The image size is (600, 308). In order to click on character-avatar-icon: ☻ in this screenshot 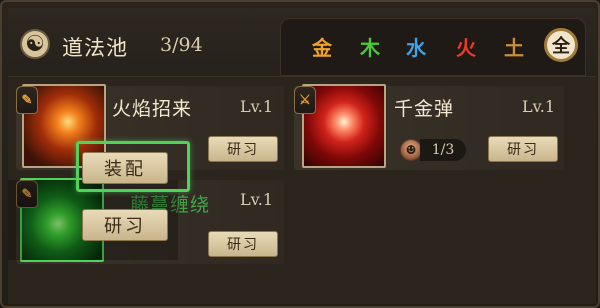, I will do `click(411, 150)`.